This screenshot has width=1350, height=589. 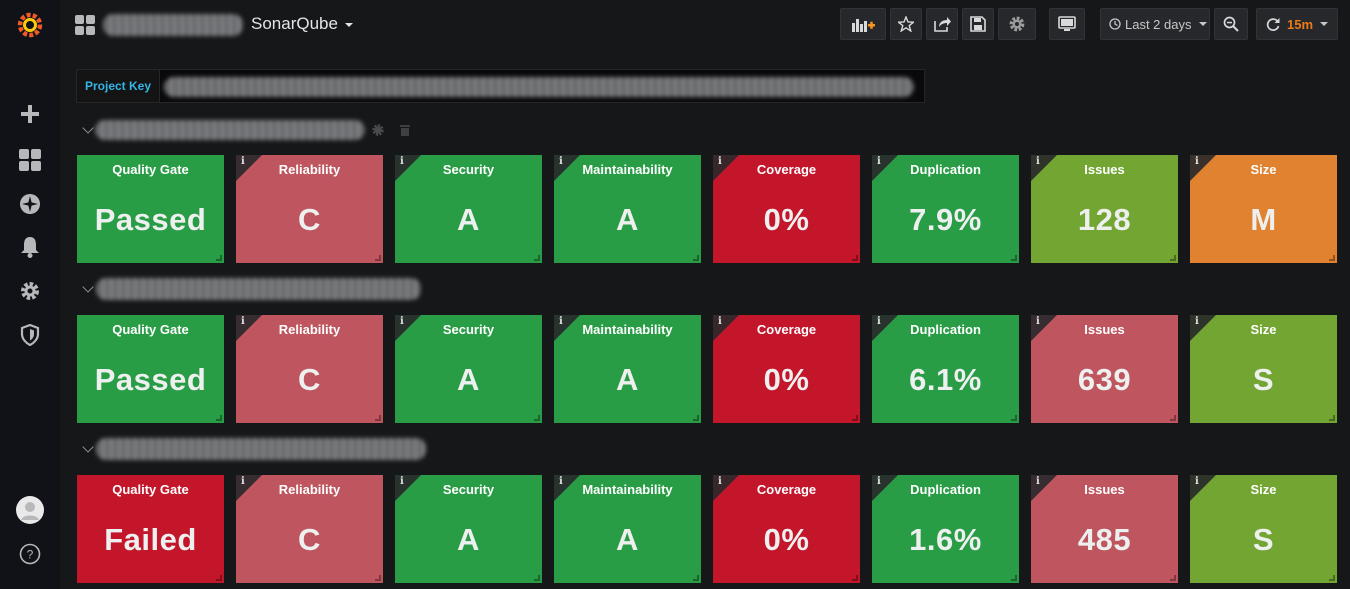 I want to click on dashboard-navbar: SonarQube Last 2 days 15m, so click(x=705, y=25).